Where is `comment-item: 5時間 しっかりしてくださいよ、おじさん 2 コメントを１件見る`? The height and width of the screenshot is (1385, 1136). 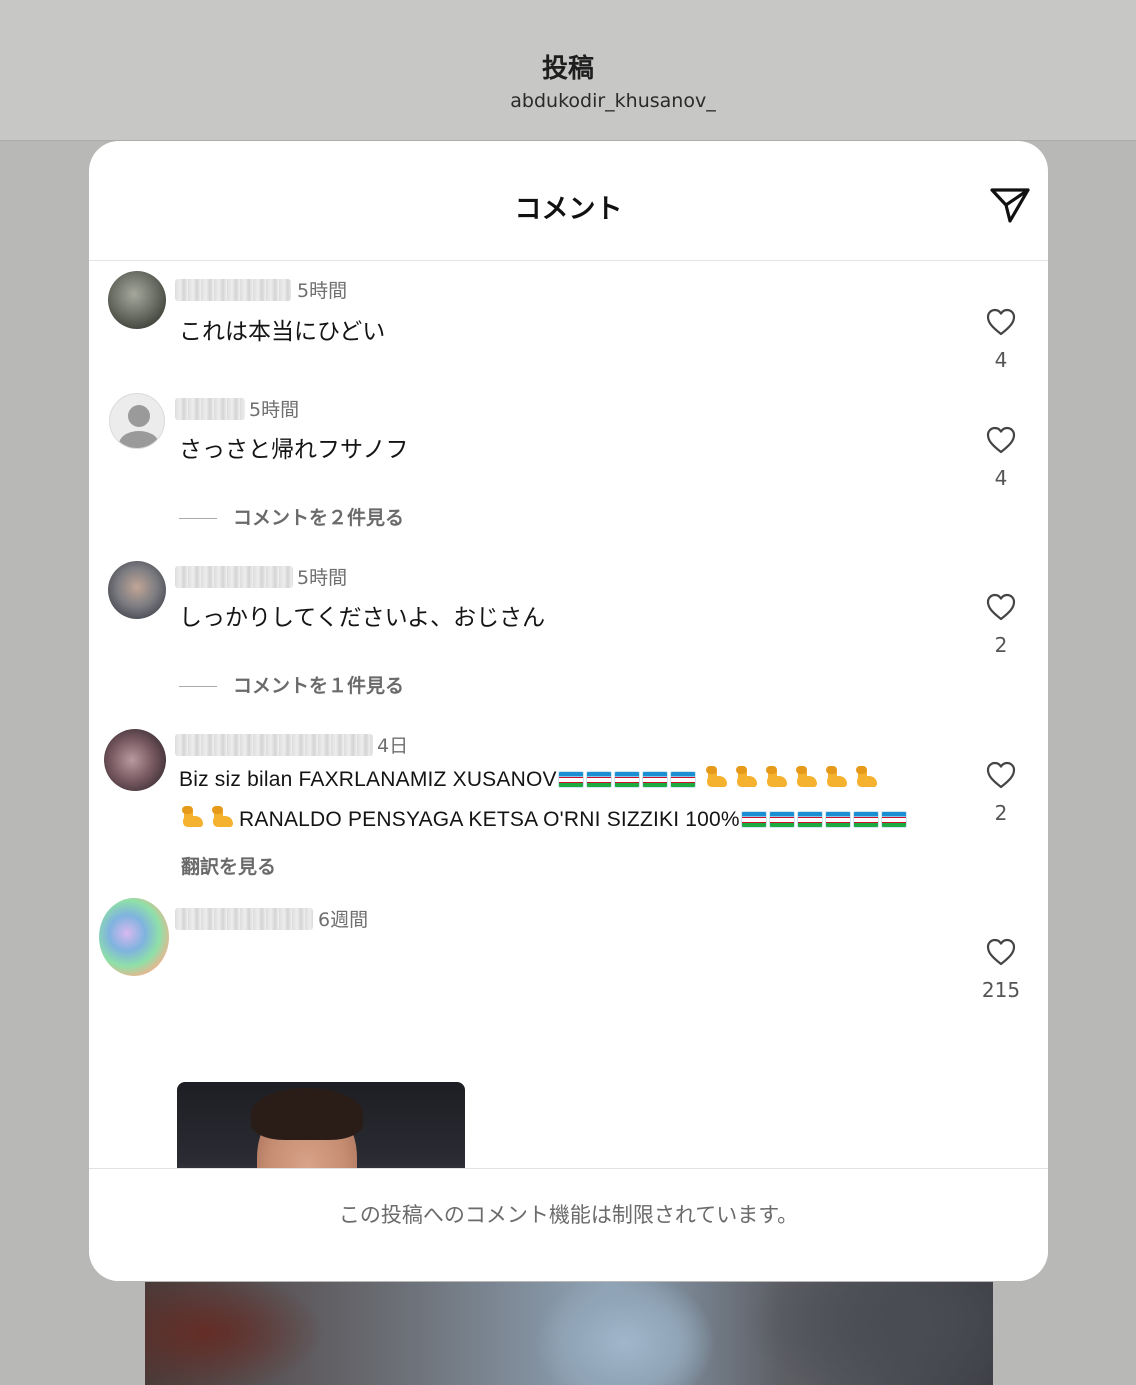
comment-item: 5時間 しっかりしてくださいよ、おじさん 2 コメントを１件見る is located at coordinates (568, 633).